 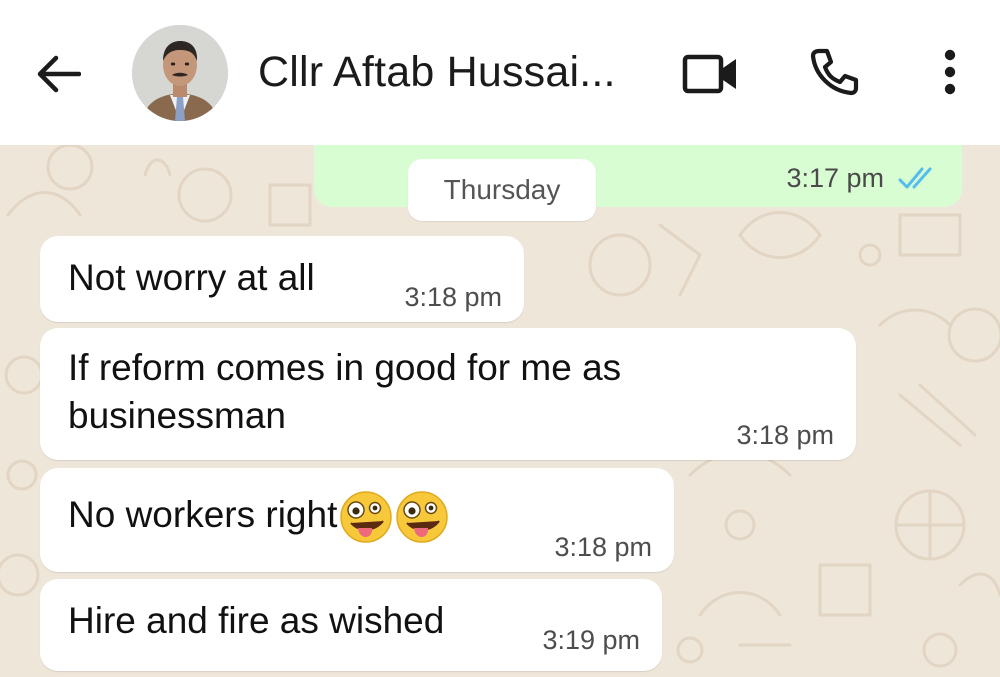 I want to click on arrow-left-icon, so click(x=59, y=74).